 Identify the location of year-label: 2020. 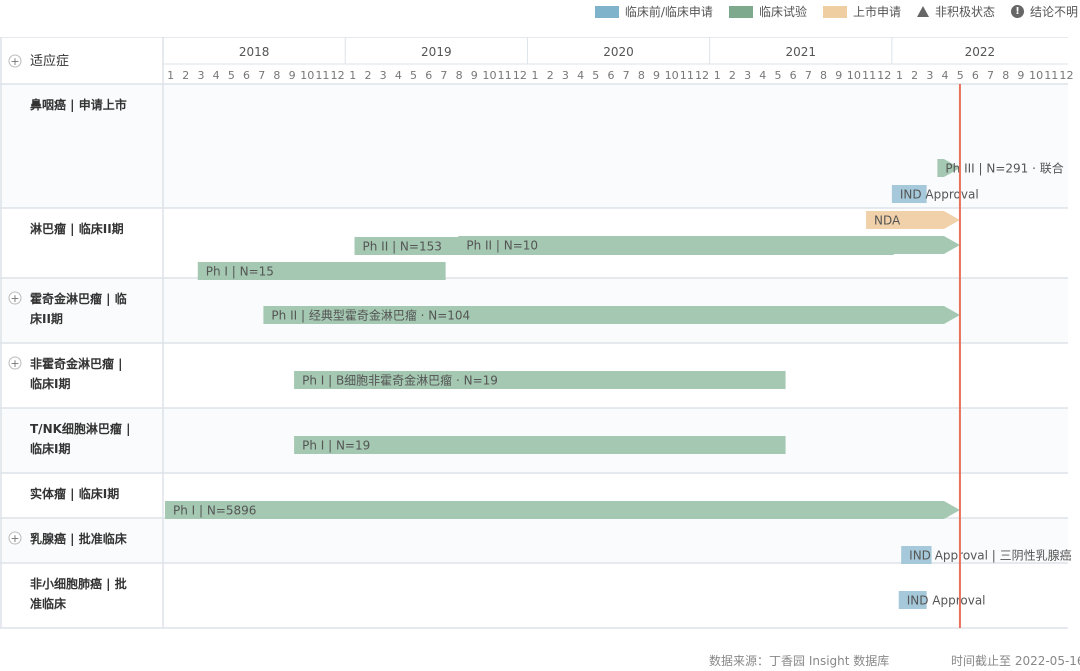
(618, 52).